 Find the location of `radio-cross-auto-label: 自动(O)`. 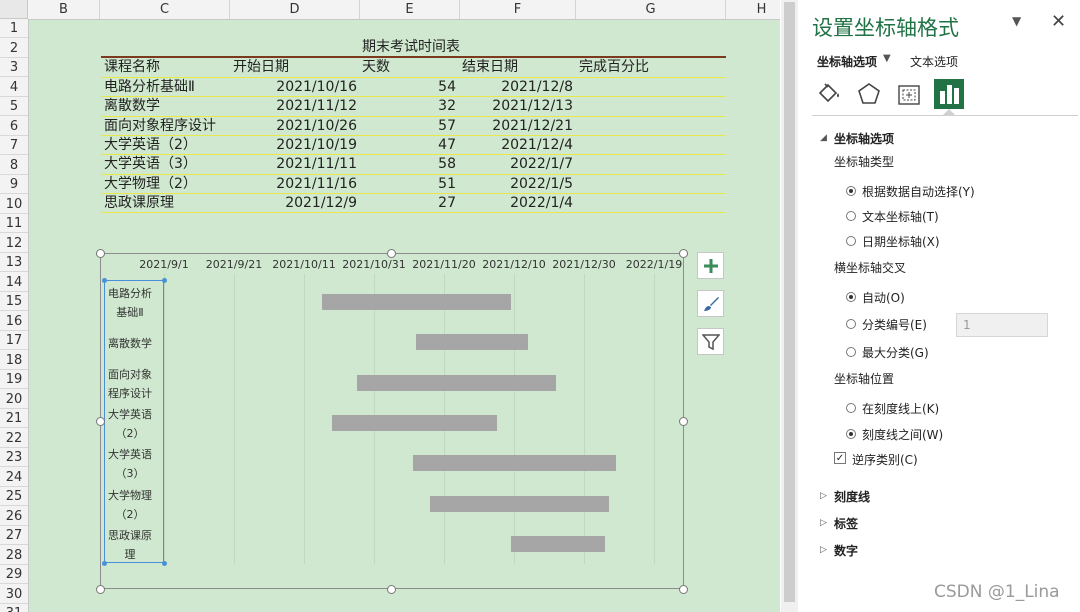

radio-cross-auto-label: 自动(O) is located at coordinates (883, 297).